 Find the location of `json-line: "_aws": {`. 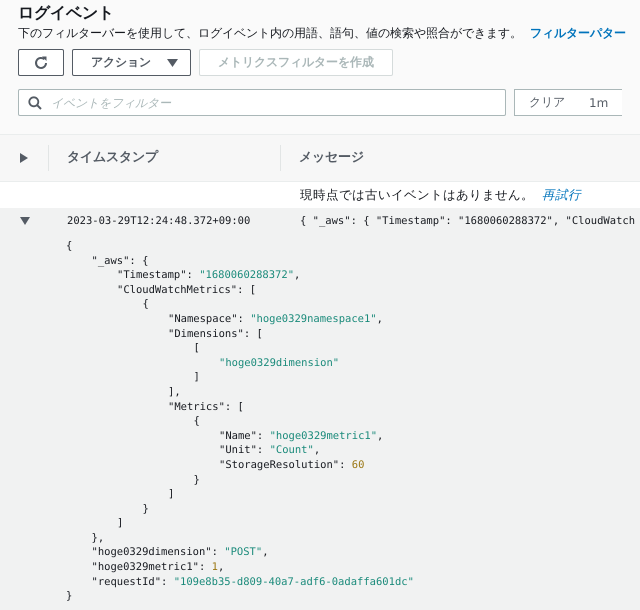

json-line: "_aws": { is located at coordinates (120, 261).